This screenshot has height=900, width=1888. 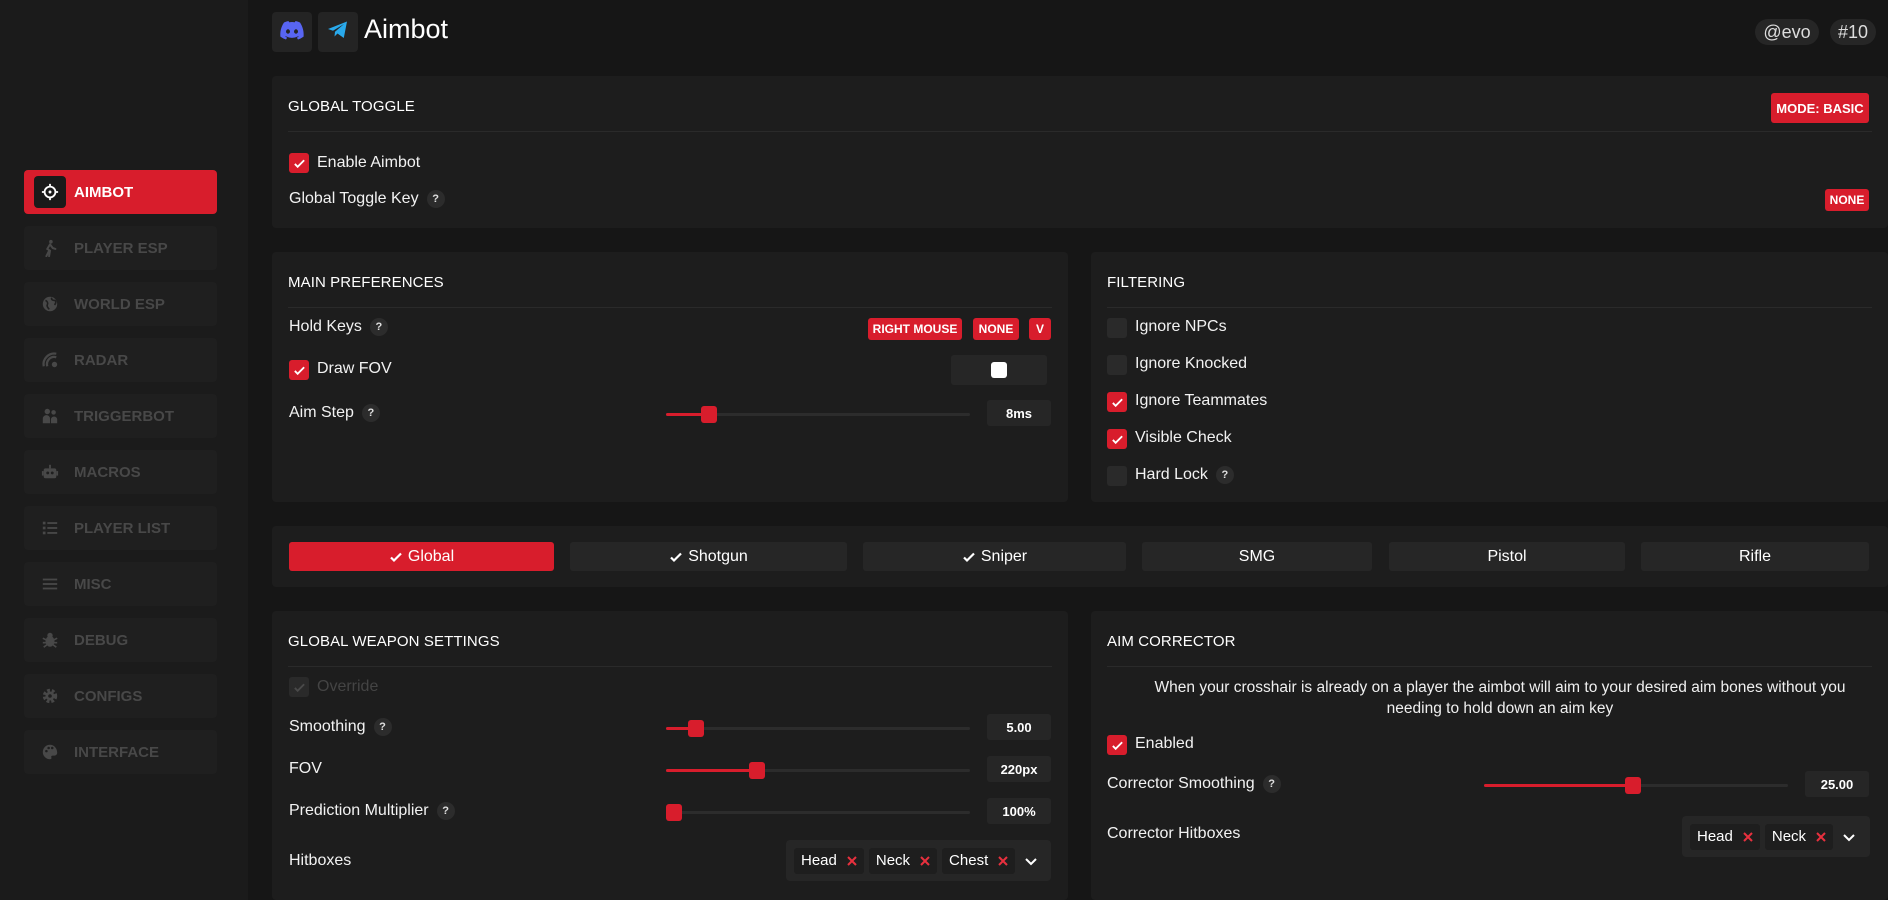 I want to click on aim-step-row: Aim Step ?, so click(x=334, y=413).